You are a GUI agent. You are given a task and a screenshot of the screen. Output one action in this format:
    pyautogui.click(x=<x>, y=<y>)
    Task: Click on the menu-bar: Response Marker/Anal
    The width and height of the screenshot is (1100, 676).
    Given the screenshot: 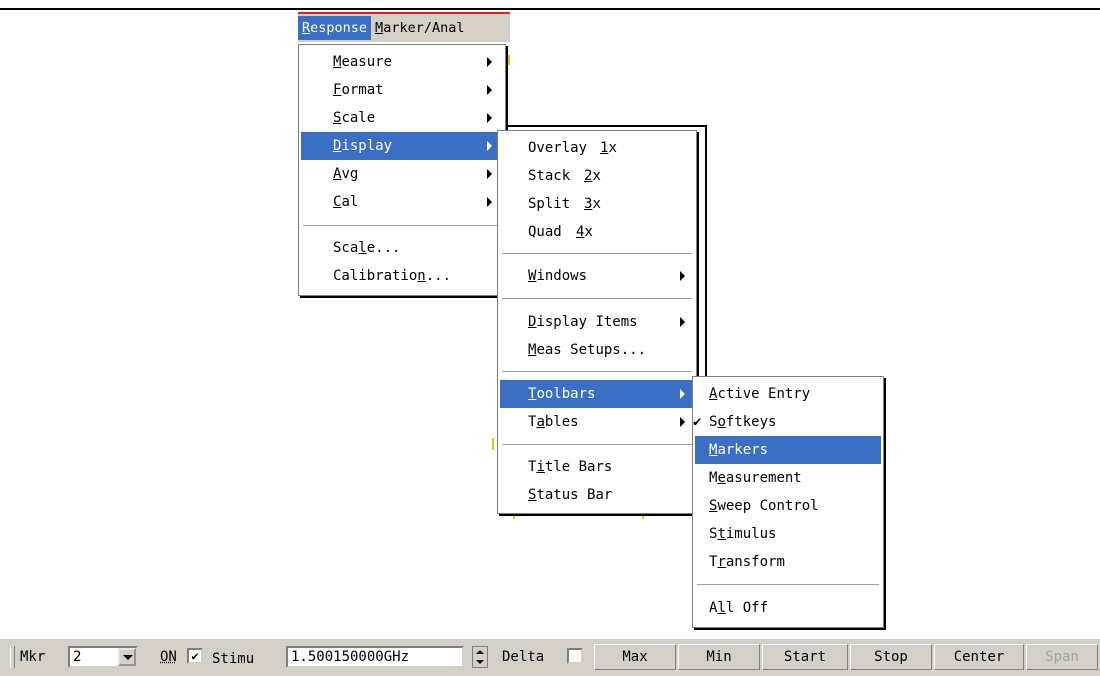 What is the action you would take?
    pyautogui.click(x=404, y=27)
    